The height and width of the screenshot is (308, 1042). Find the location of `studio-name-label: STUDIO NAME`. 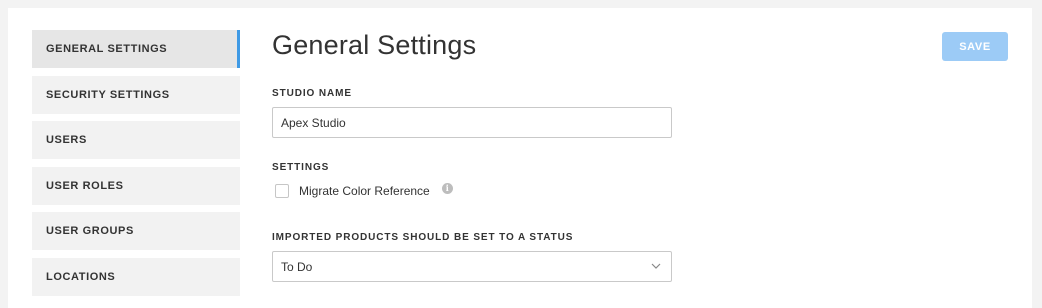

studio-name-label: STUDIO NAME is located at coordinates (312, 93).